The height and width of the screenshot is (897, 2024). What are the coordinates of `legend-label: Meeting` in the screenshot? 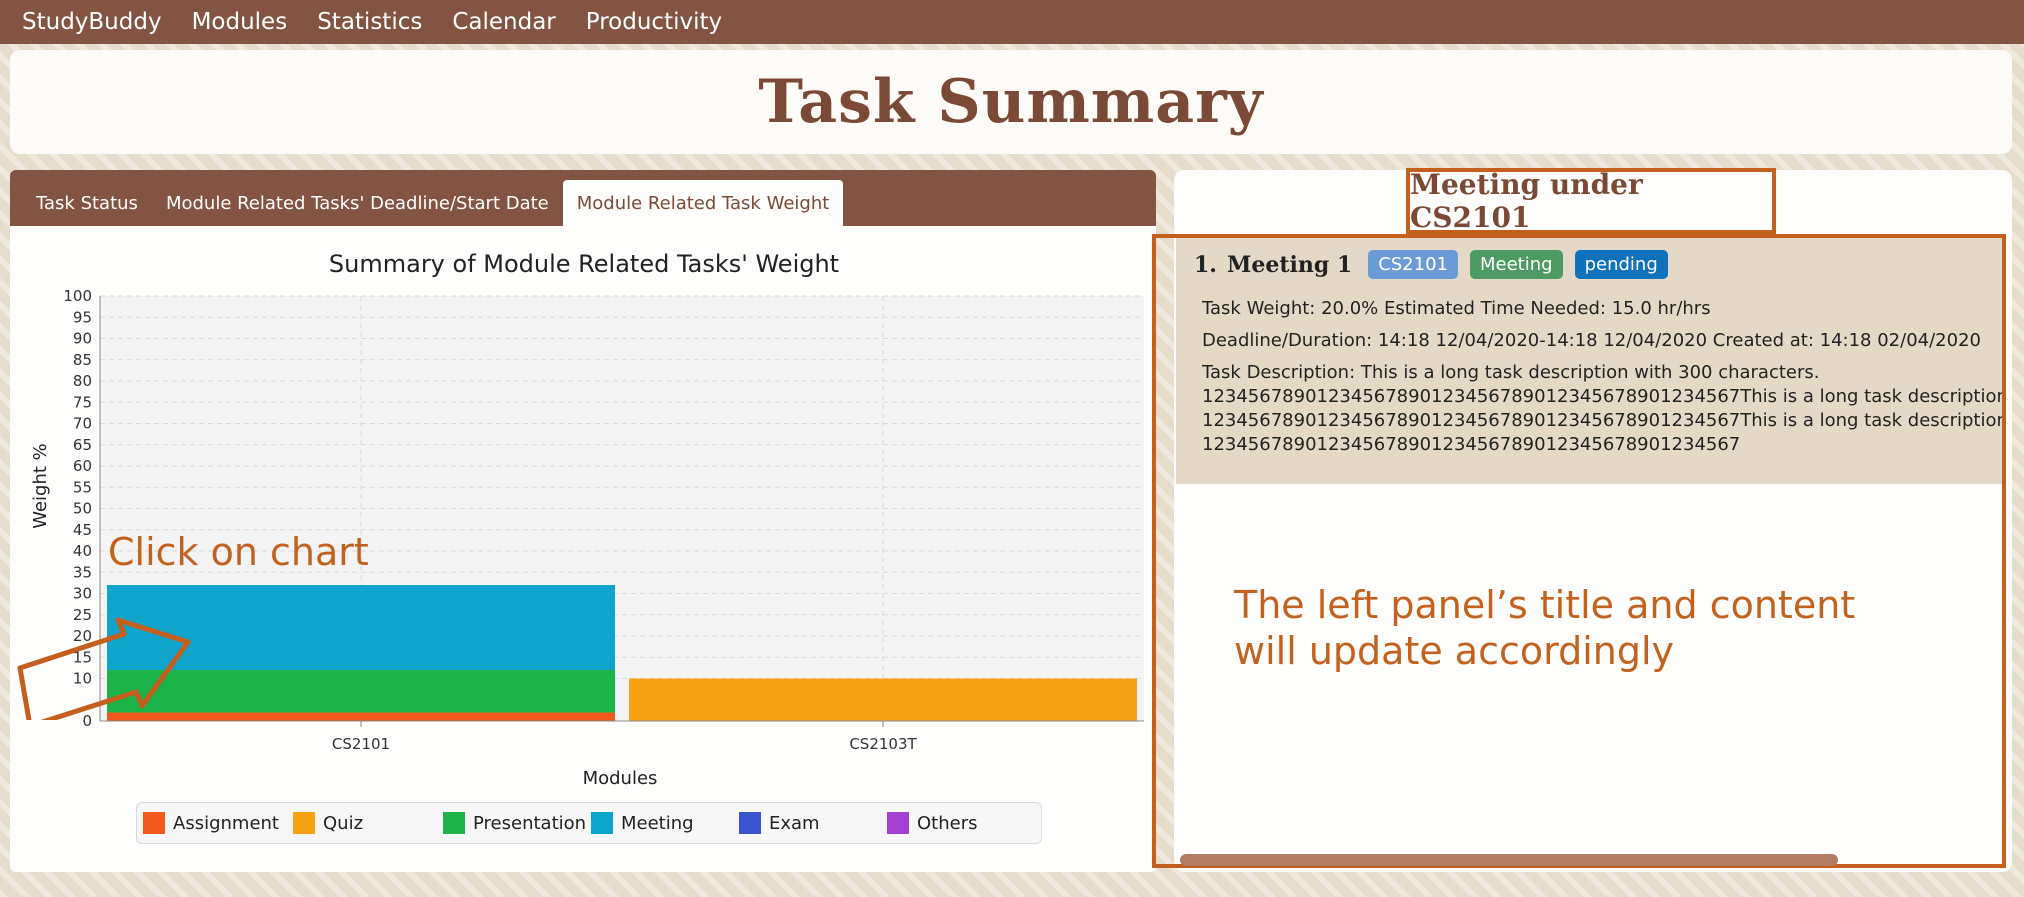 It's located at (657, 823).